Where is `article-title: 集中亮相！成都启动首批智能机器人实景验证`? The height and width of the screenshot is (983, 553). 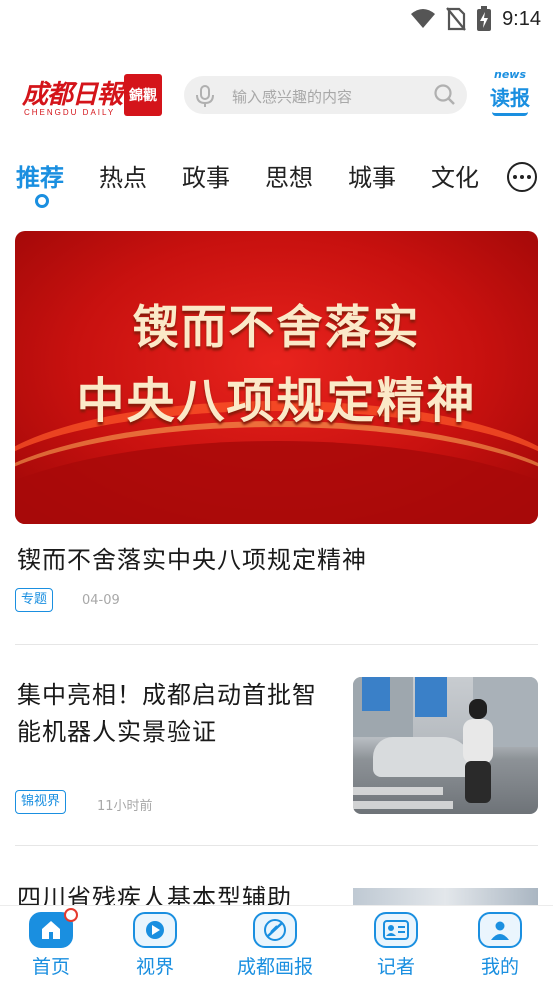
article-title: 集中亮相！成都启动首批智能机器人实景验证 is located at coordinates (172, 714).